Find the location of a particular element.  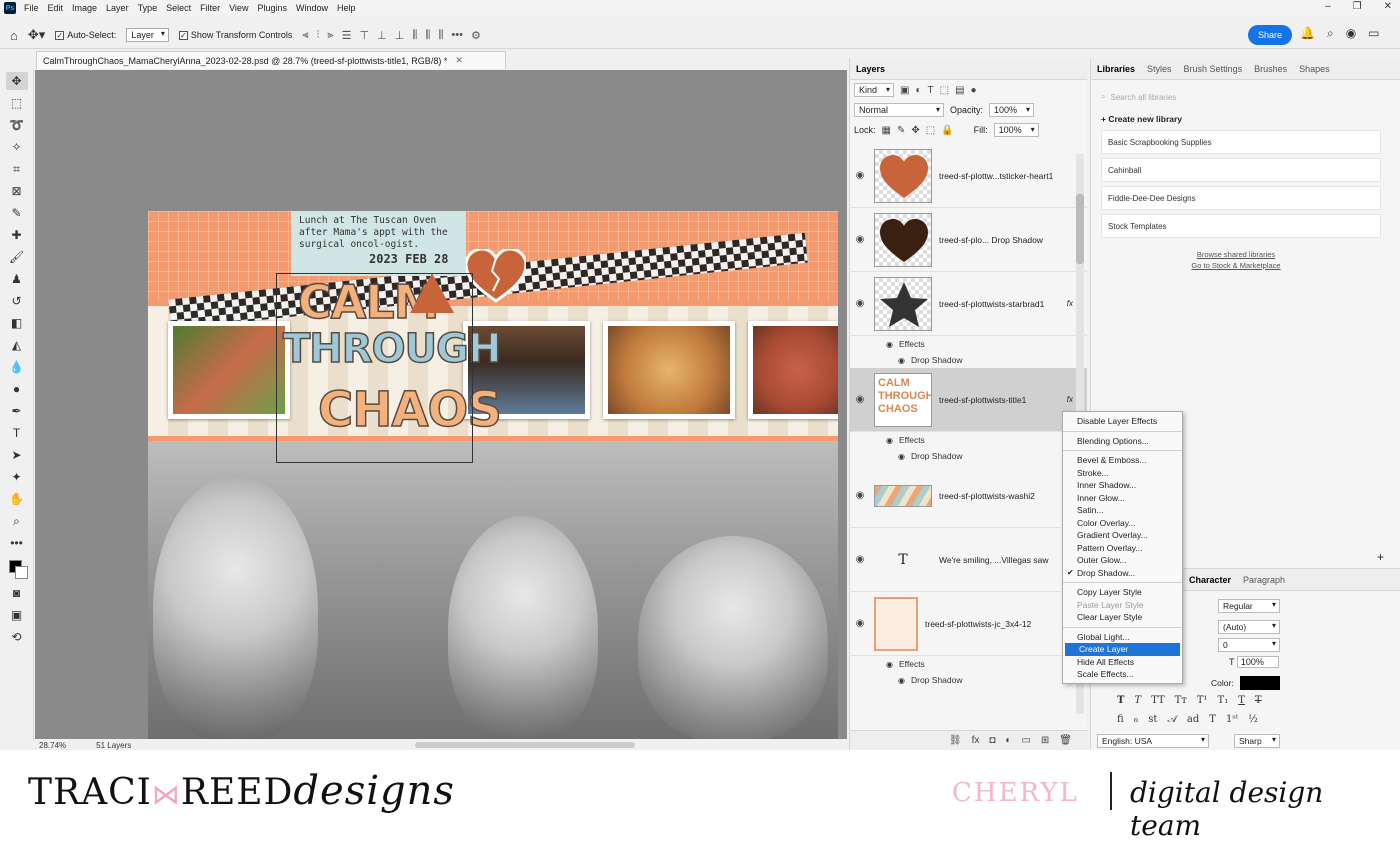

filter-smart-icon: ▤ is located at coordinates (959, 90).